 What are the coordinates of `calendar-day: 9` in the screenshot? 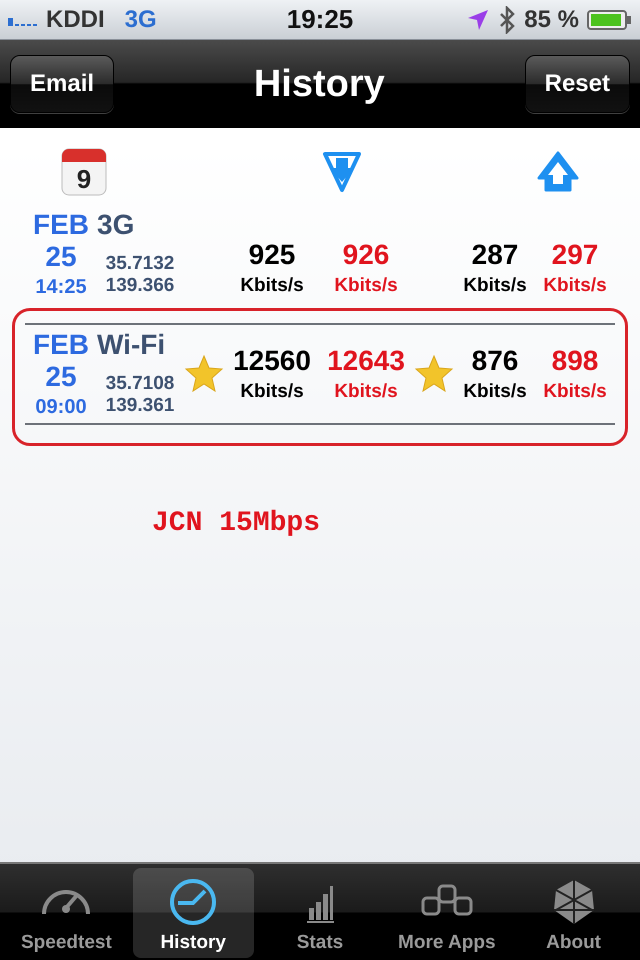 It's located at (84, 179).